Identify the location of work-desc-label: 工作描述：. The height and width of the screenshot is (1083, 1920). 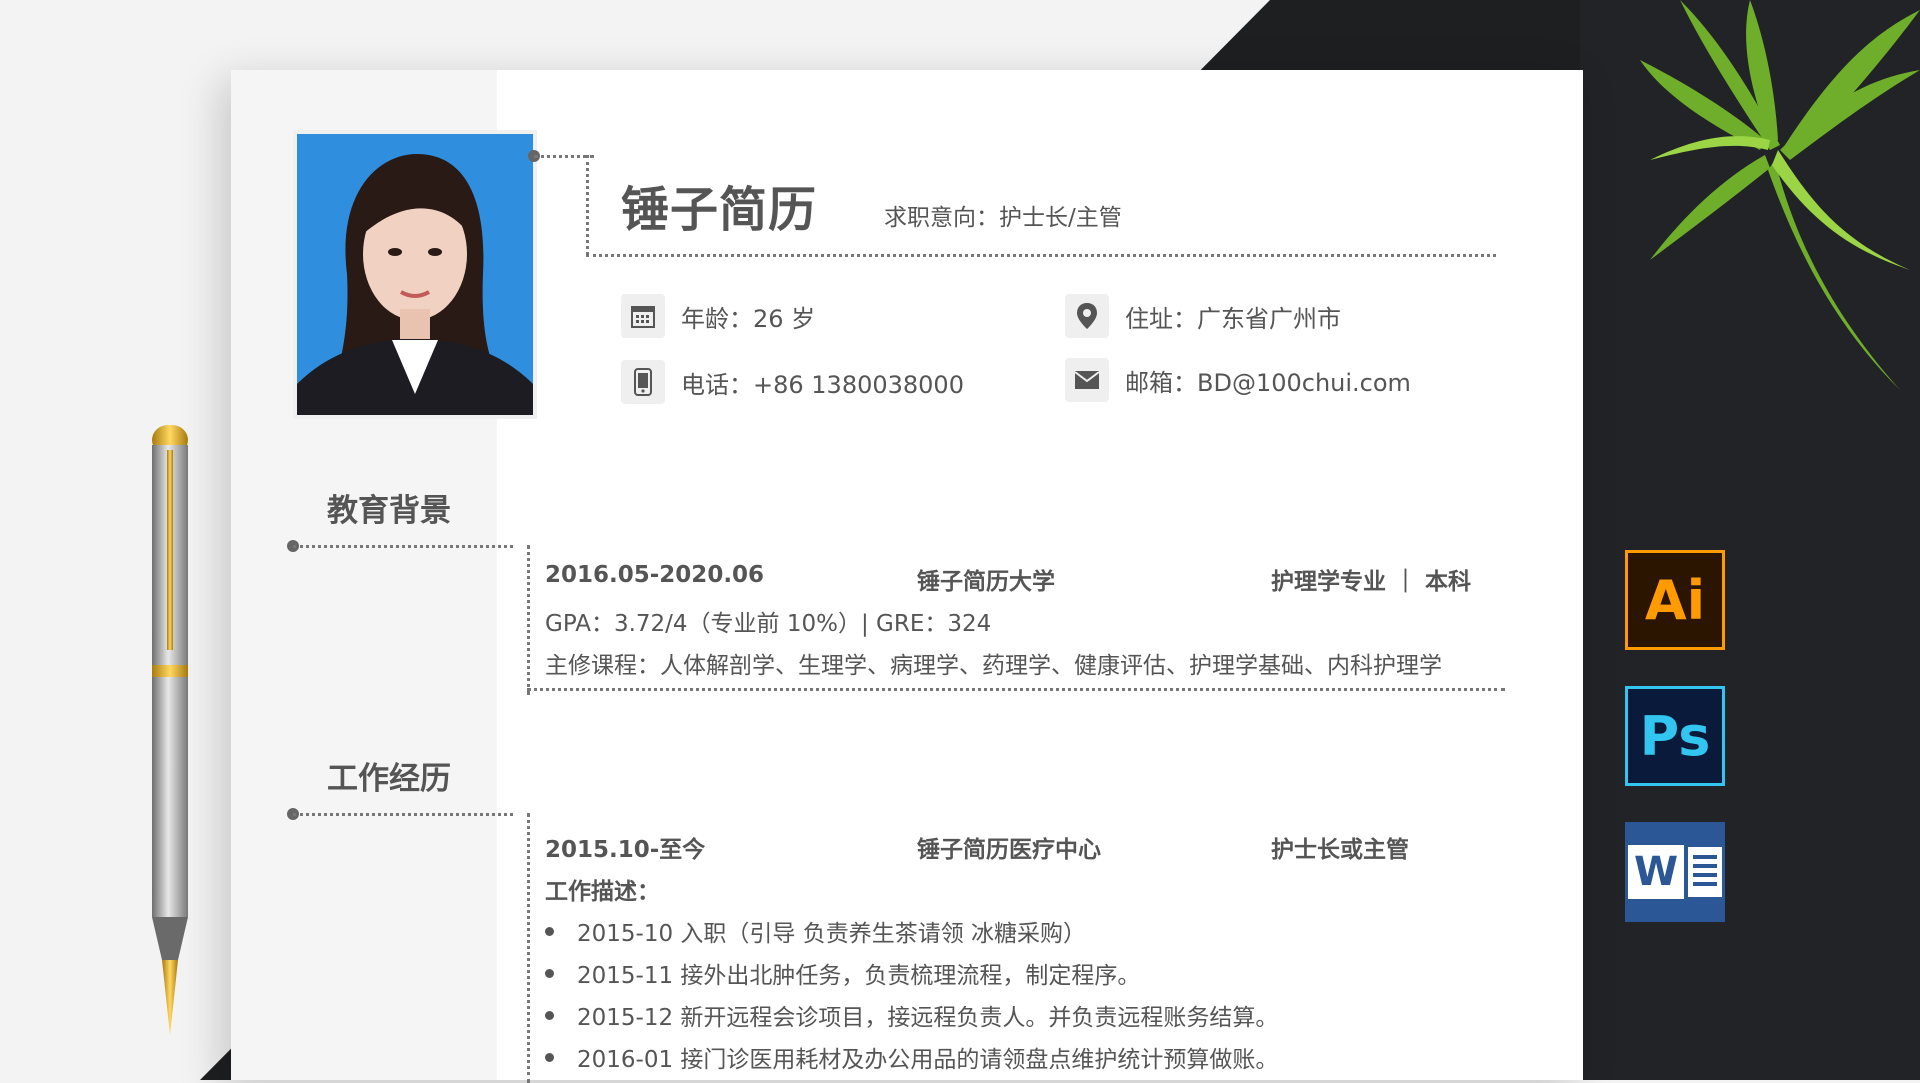
(602, 892).